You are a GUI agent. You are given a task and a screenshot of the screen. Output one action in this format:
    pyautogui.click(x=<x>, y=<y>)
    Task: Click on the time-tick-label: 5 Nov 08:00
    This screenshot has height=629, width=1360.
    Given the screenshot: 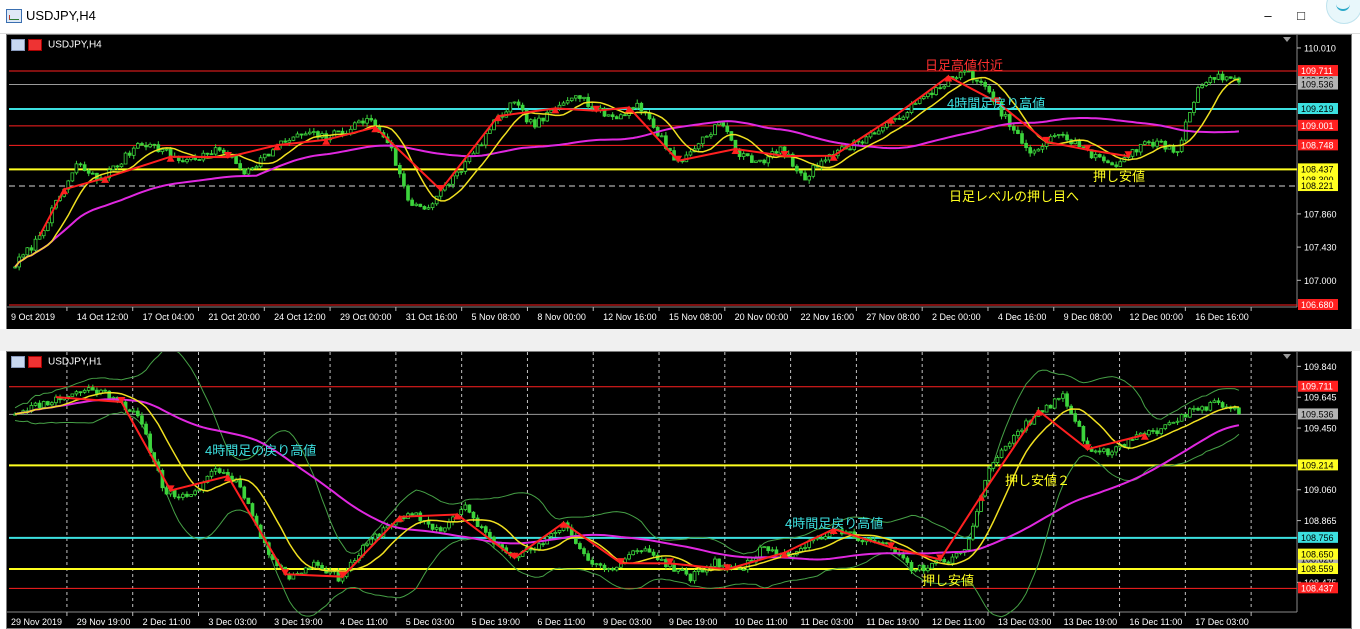 What is the action you would take?
    pyautogui.click(x=496, y=317)
    